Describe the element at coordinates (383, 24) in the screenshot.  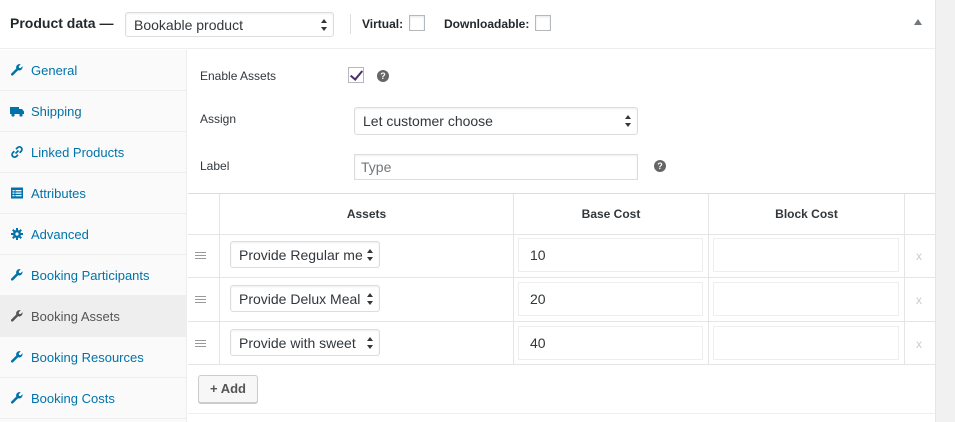
I see `virtual-label: Virtual:` at that location.